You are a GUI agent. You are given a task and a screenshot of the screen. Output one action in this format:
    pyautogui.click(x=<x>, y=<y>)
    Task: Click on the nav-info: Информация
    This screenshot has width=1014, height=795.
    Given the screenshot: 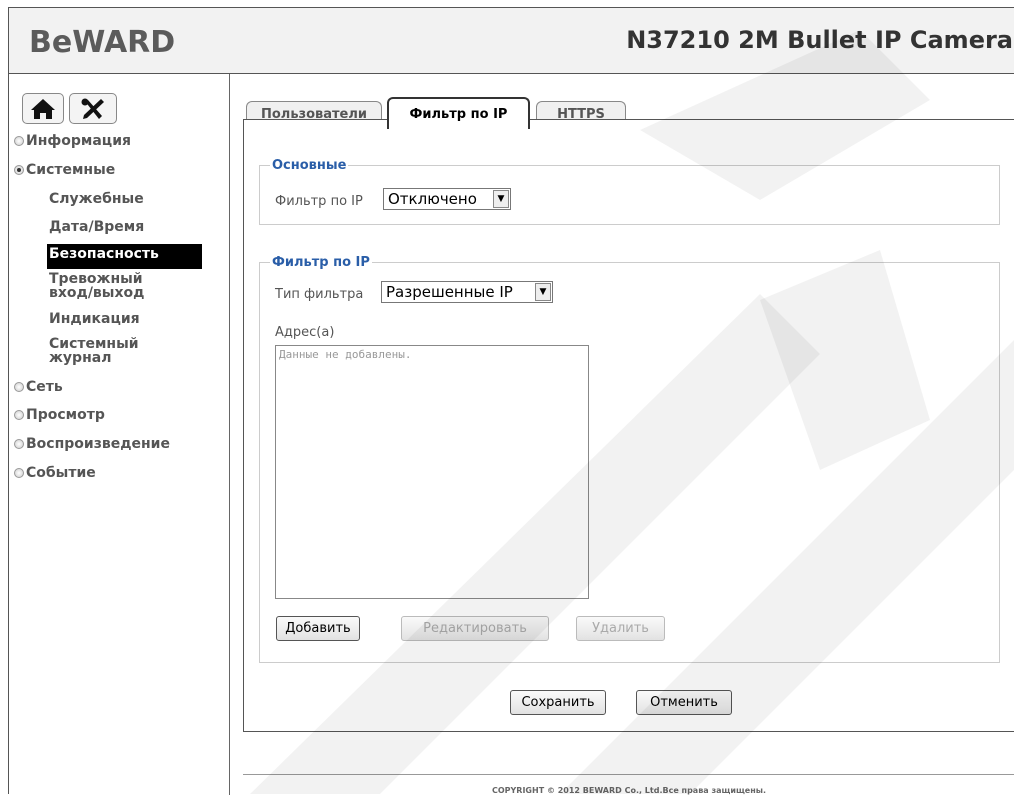 What is the action you would take?
    pyautogui.click(x=72, y=141)
    